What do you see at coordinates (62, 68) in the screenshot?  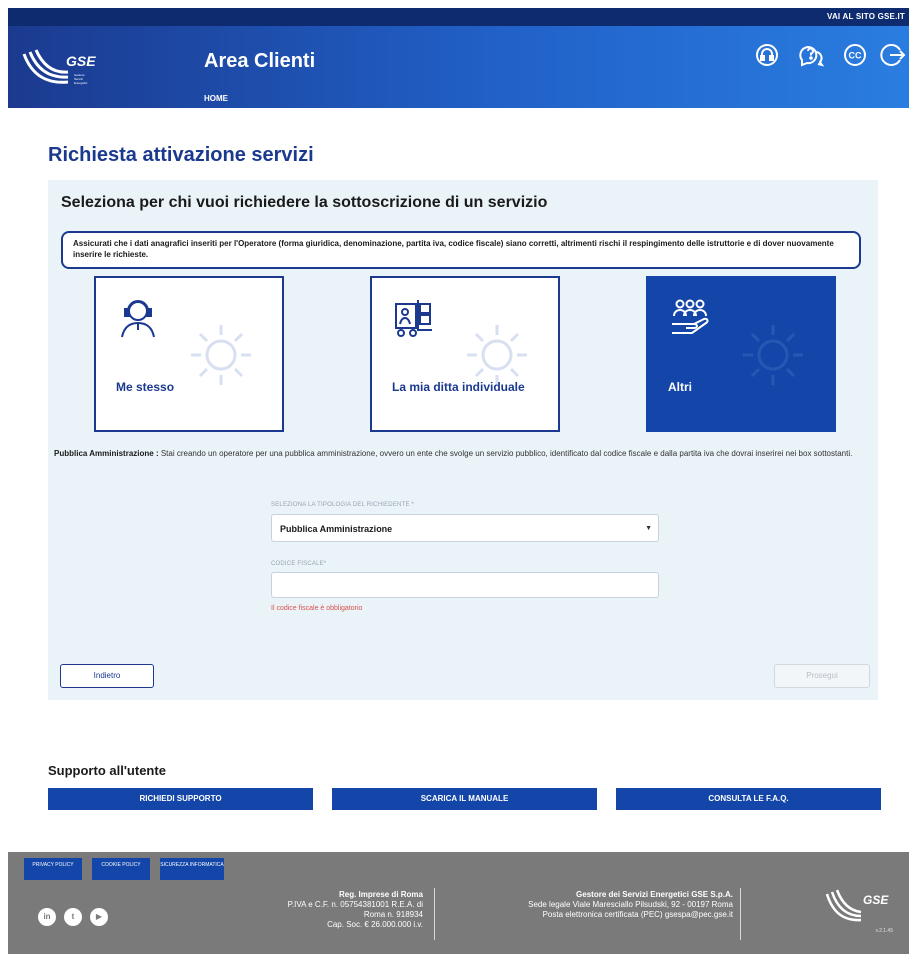 I see `gse-logo: GSE Gestore Servizi Energetici` at bounding box center [62, 68].